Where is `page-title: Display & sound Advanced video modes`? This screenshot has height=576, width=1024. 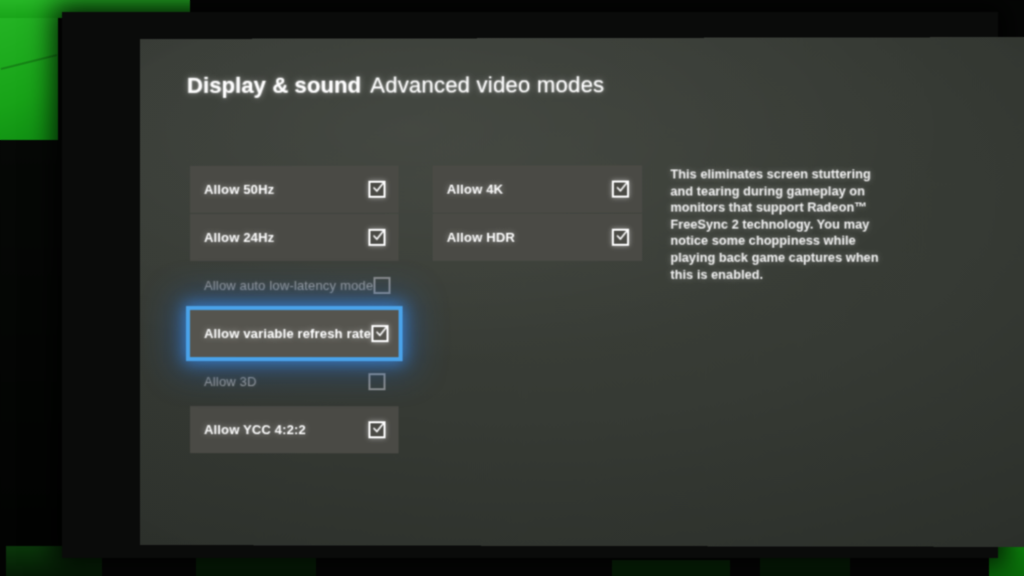 page-title: Display & sound Advanced video modes is located at coordinates (396, 85).